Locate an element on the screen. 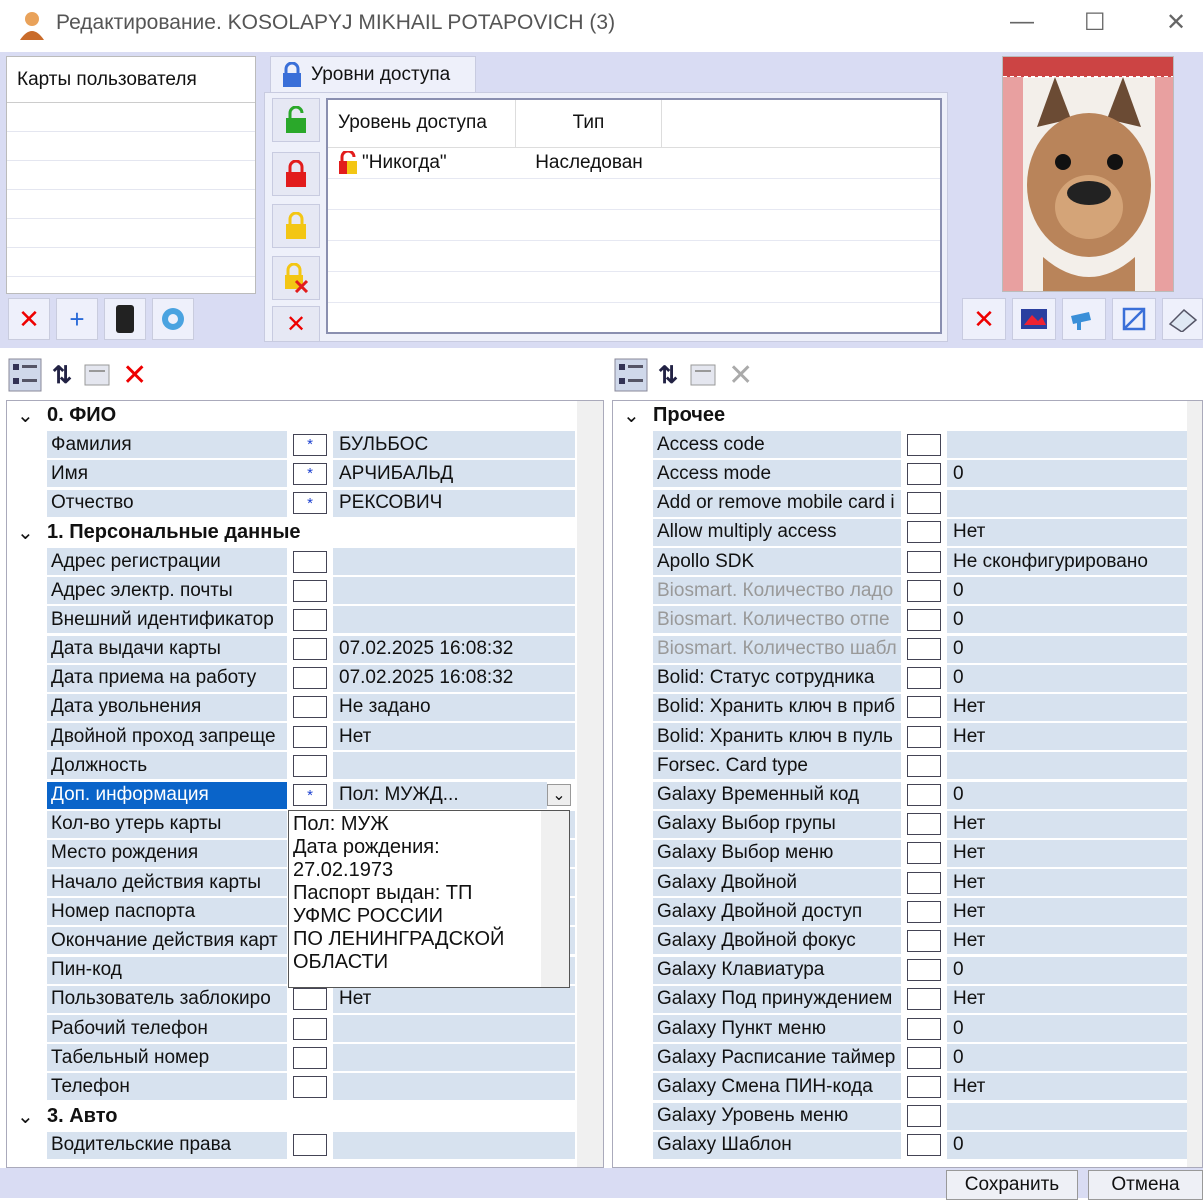 The width and height of the screenshot is (1203, 1200). property-row: Внешний идентификатор is located at coordinates (293, 619).